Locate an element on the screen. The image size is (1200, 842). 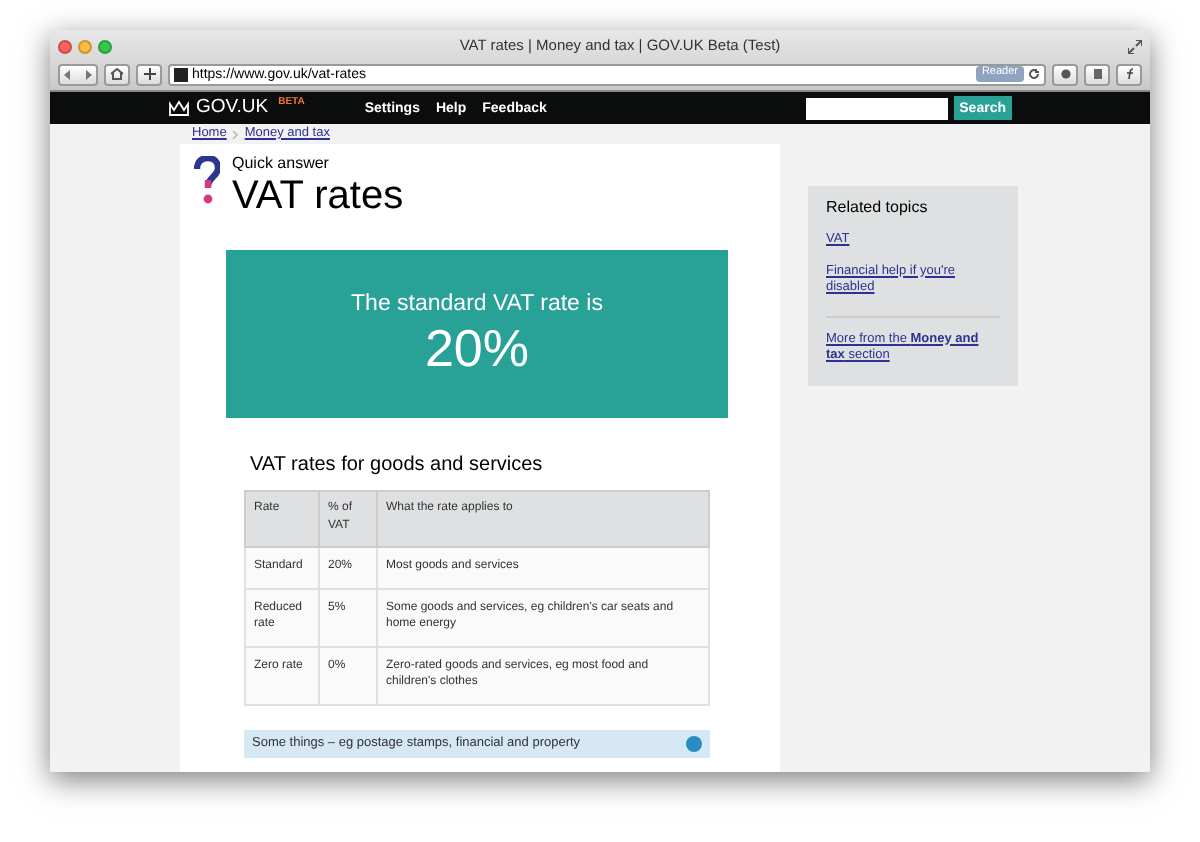
new-tab-button is located at coordinates (149, 74).